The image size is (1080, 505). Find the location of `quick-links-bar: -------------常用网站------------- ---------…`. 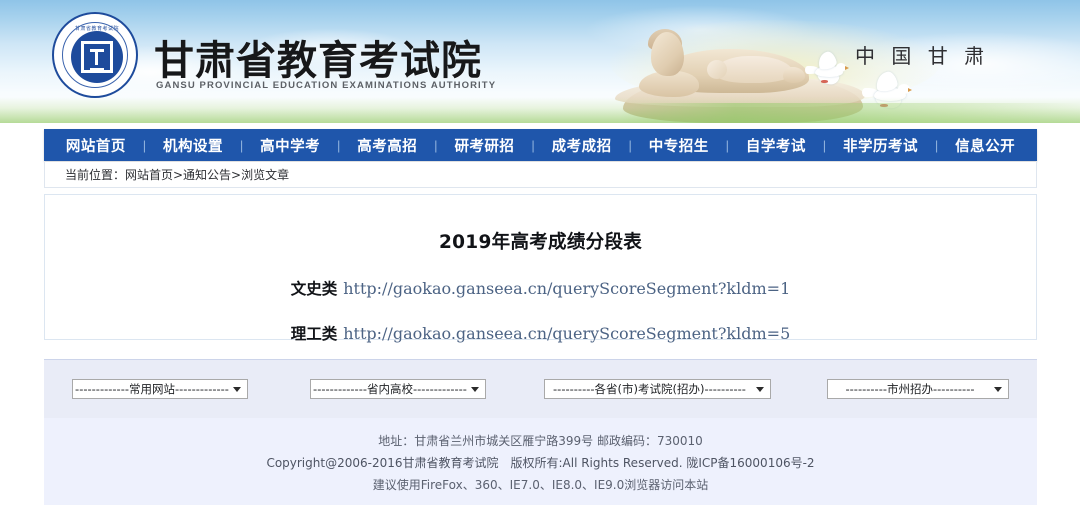

quick-links-bar: -------------常用网站------------- ---------… is located at coordinates (540, 388).